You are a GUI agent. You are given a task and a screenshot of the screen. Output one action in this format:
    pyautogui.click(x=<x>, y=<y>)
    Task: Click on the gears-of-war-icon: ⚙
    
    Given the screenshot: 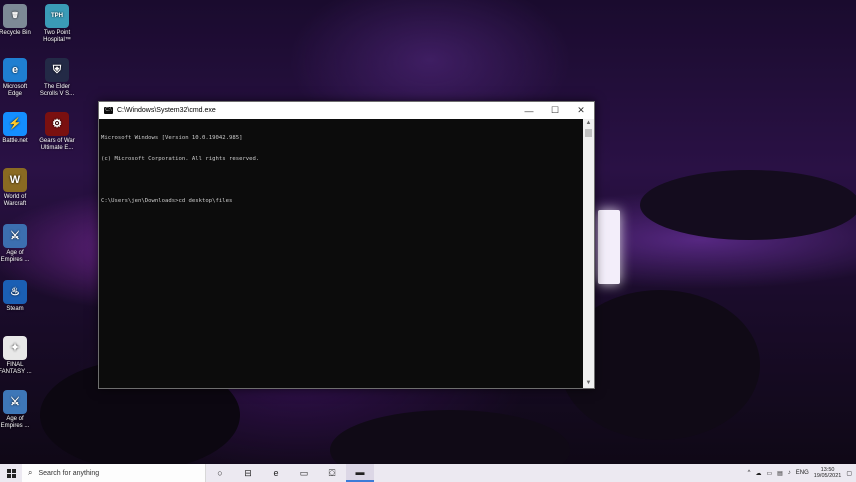 What is the action you would take?
    pyautogui.click(x=57, y=124)
    